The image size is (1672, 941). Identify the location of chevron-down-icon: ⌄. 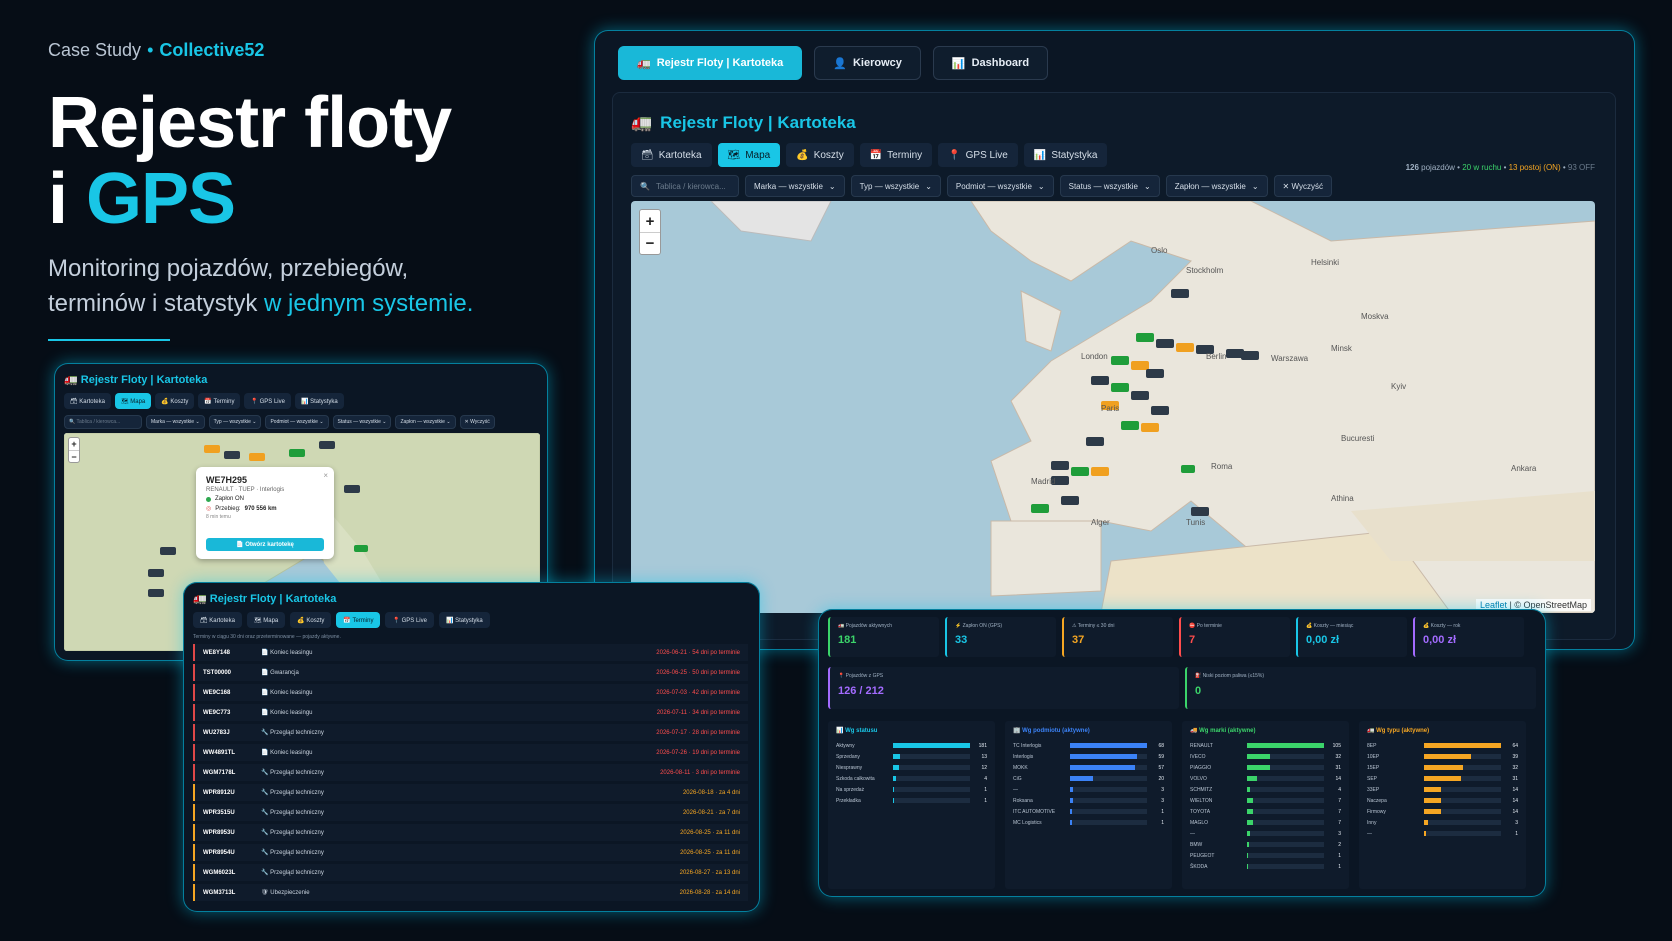
(832, 186).